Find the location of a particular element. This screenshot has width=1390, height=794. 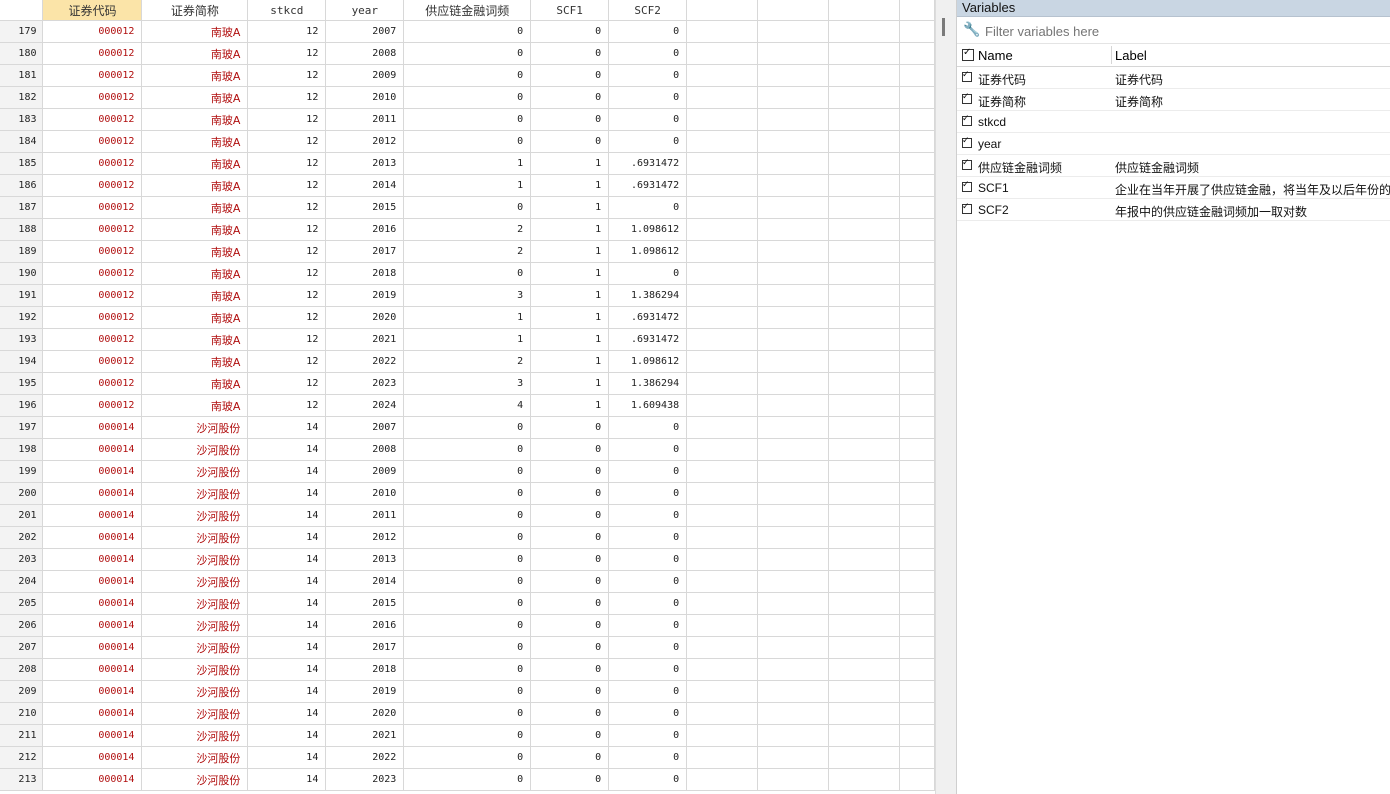

table-row: 179 000012 南玻A 12 2007 0 0 0 is located at coordinates (467, 31).